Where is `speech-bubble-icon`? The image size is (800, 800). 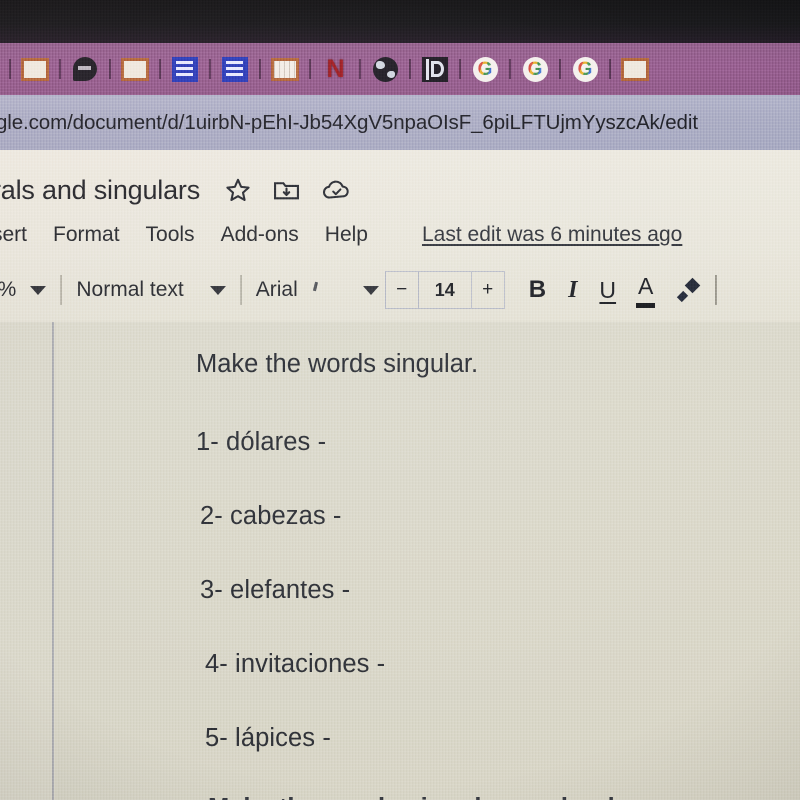 speech-bubble-icon is located at coordinates (85, 69).